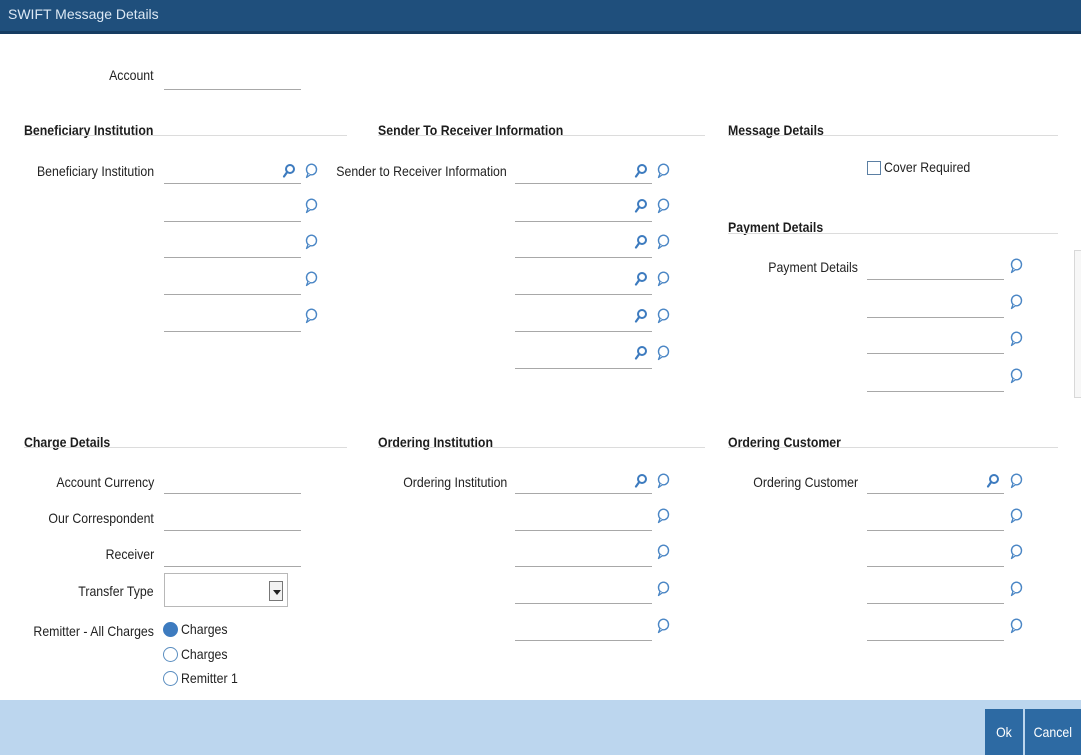 Image resolution: width=1081 pixels, height=755 pixels. Describe the element at coordinates (540, 17) in the screenshot. I see `title-bar: SWIFT Message Details` at that location.